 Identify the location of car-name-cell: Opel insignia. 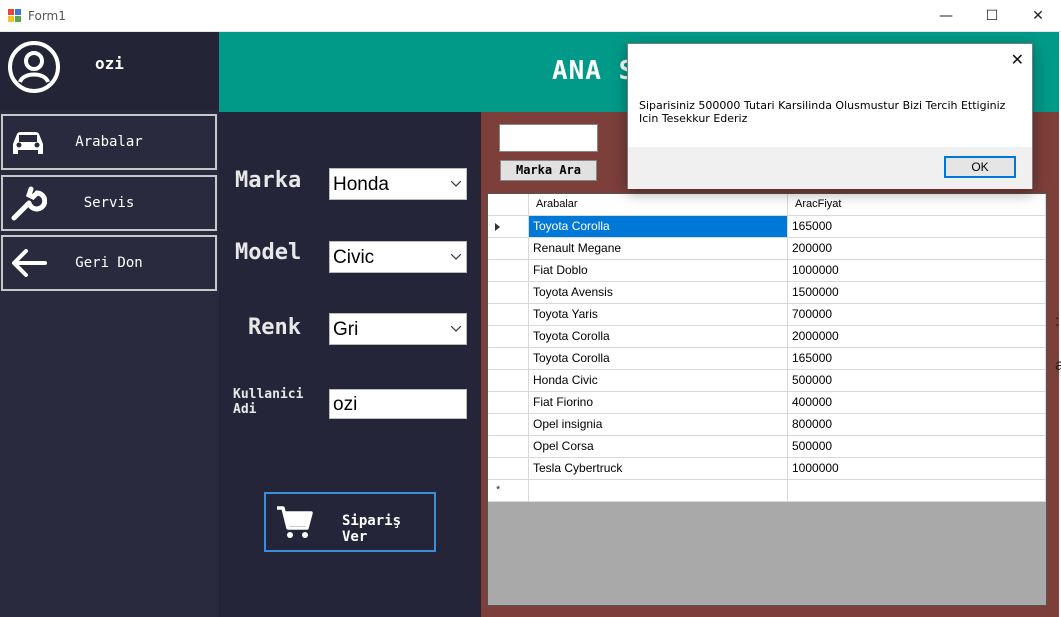
(658, 425).